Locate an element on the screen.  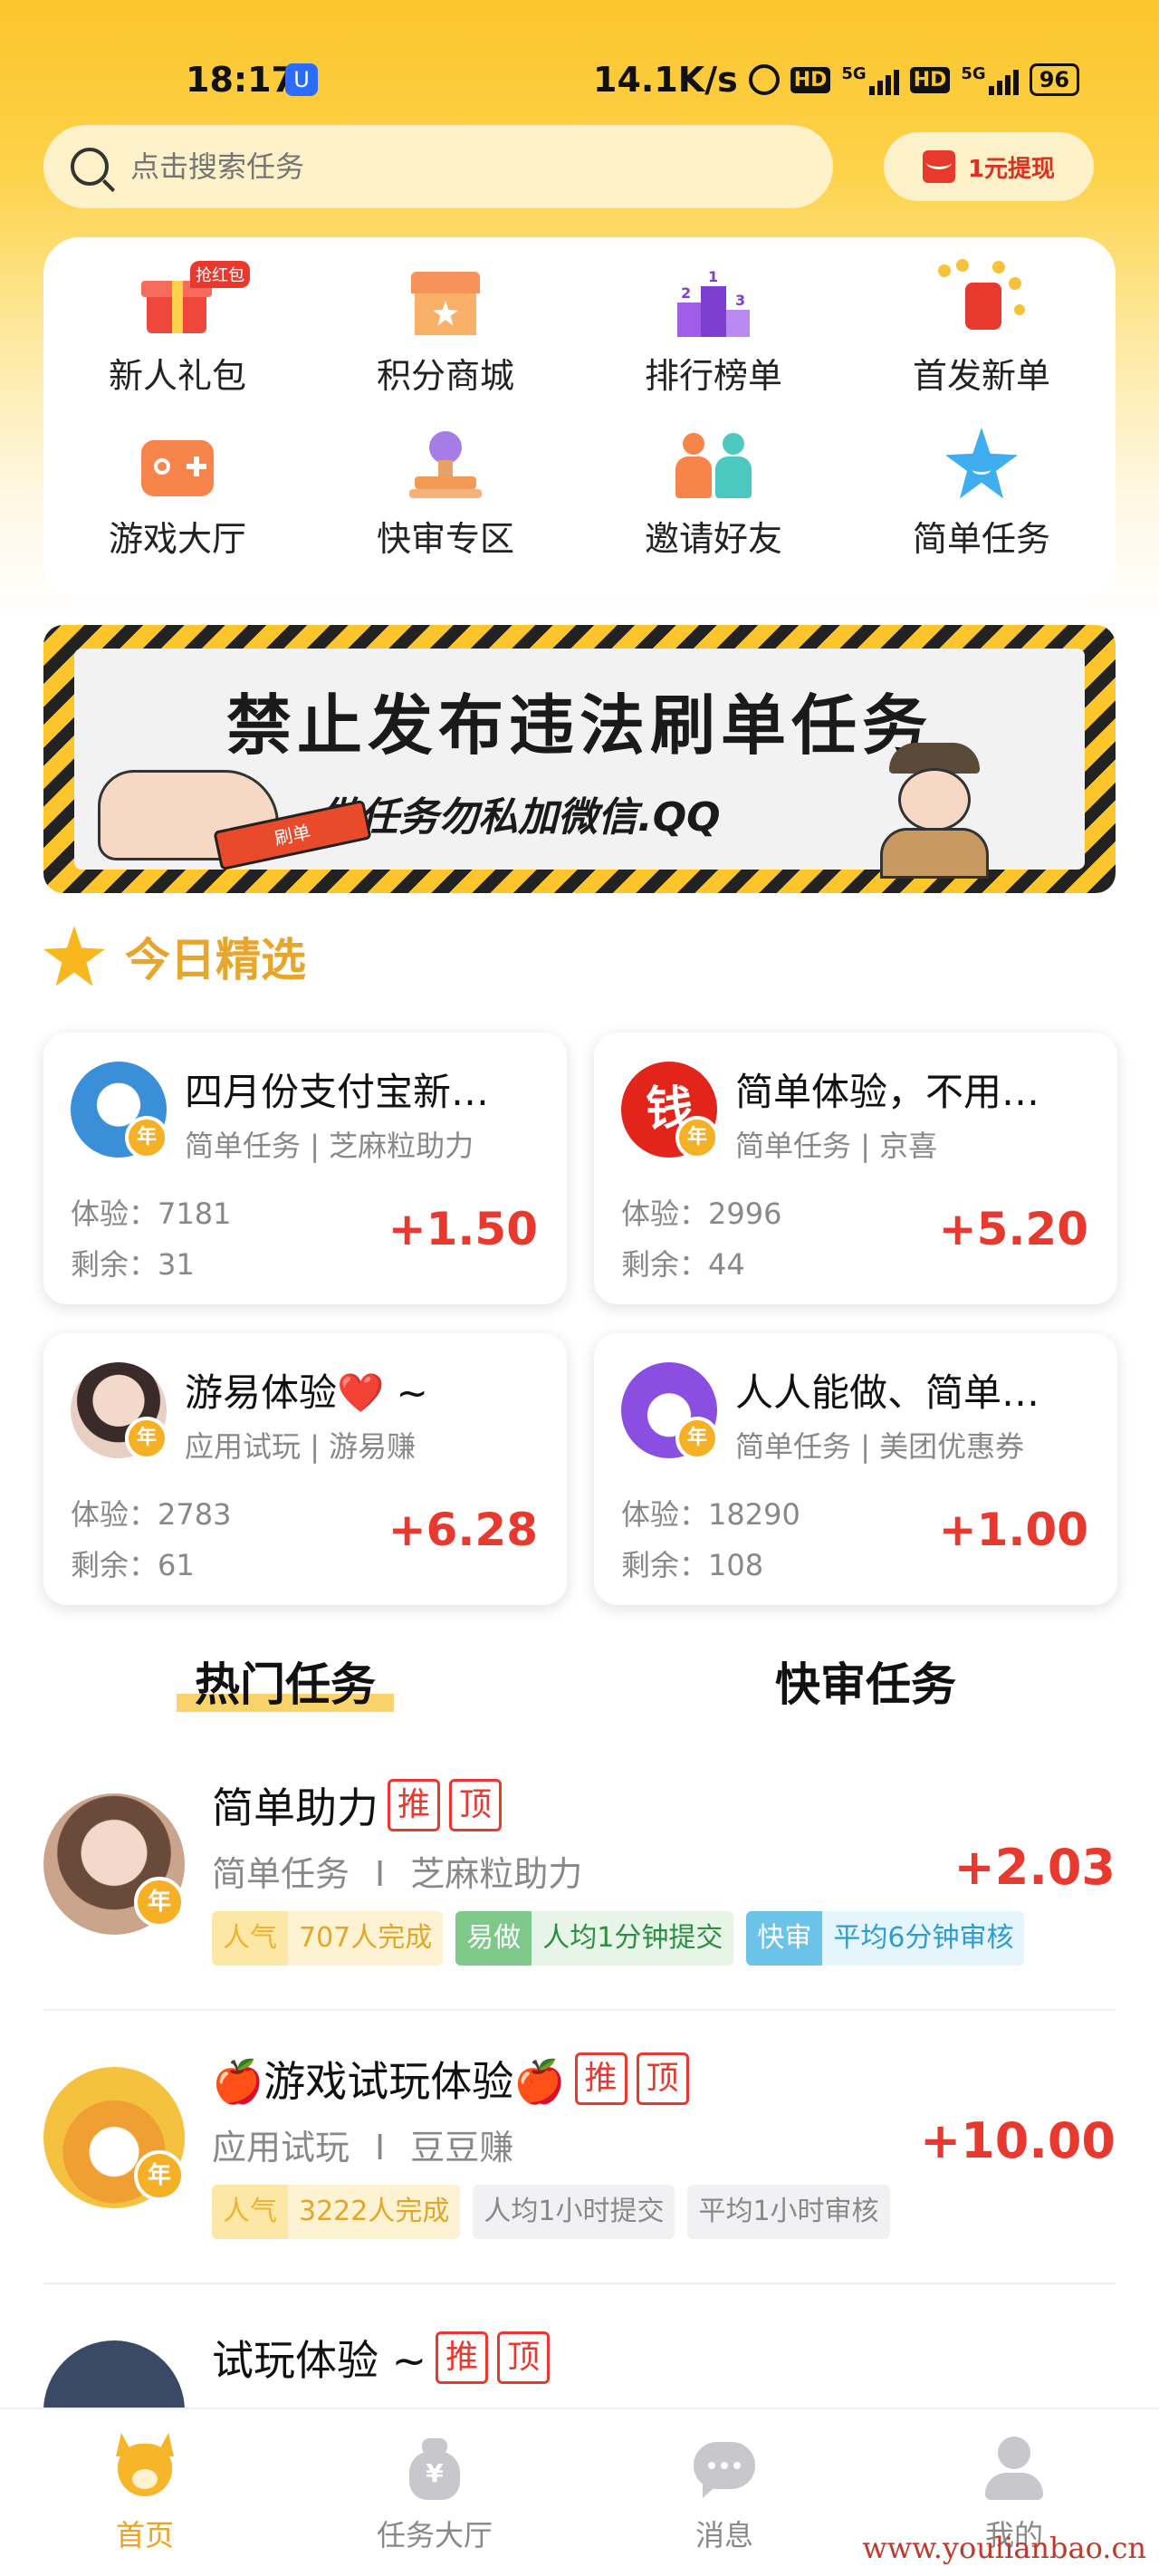
quick-item-points-mall: 积分商城 is located at coordinates (446, 318).